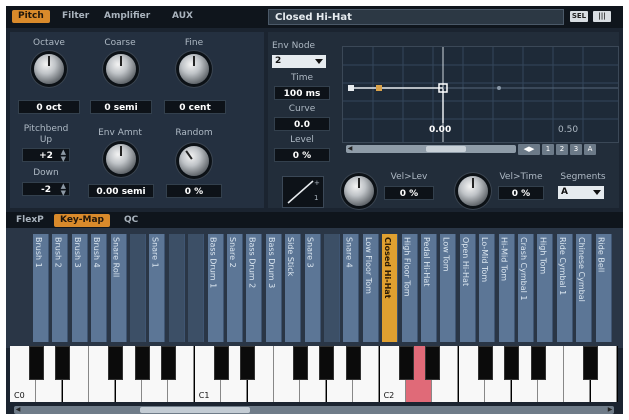 This screenshot has height=420, width=629. I want to click on scroll-right-icon: ▶, so click(610, 410).